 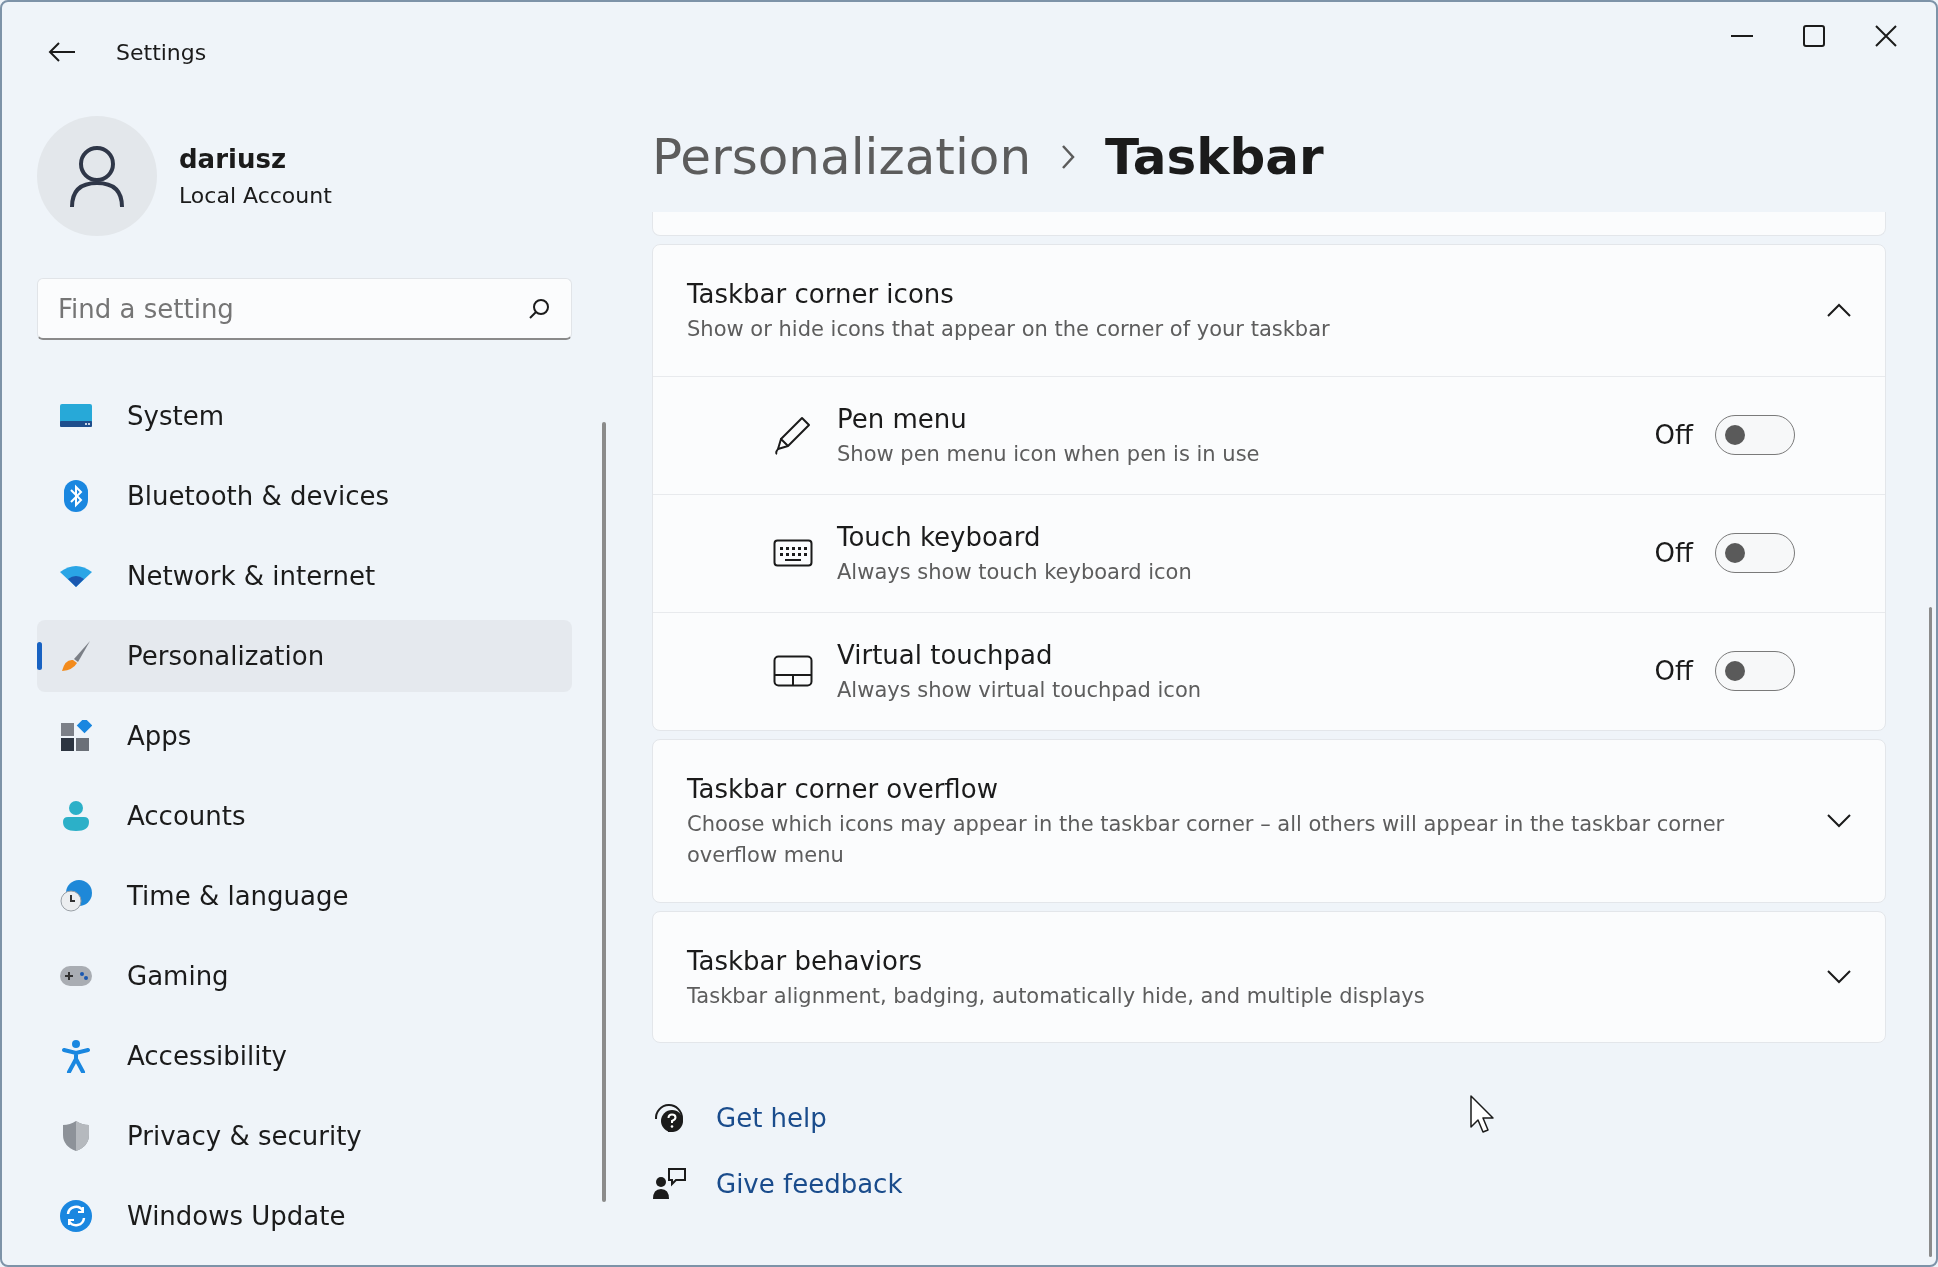 What do you see at coordinates (1742, 36) in the screenshot?
I see `minimize-icon` at bounding box center [1742, 36].